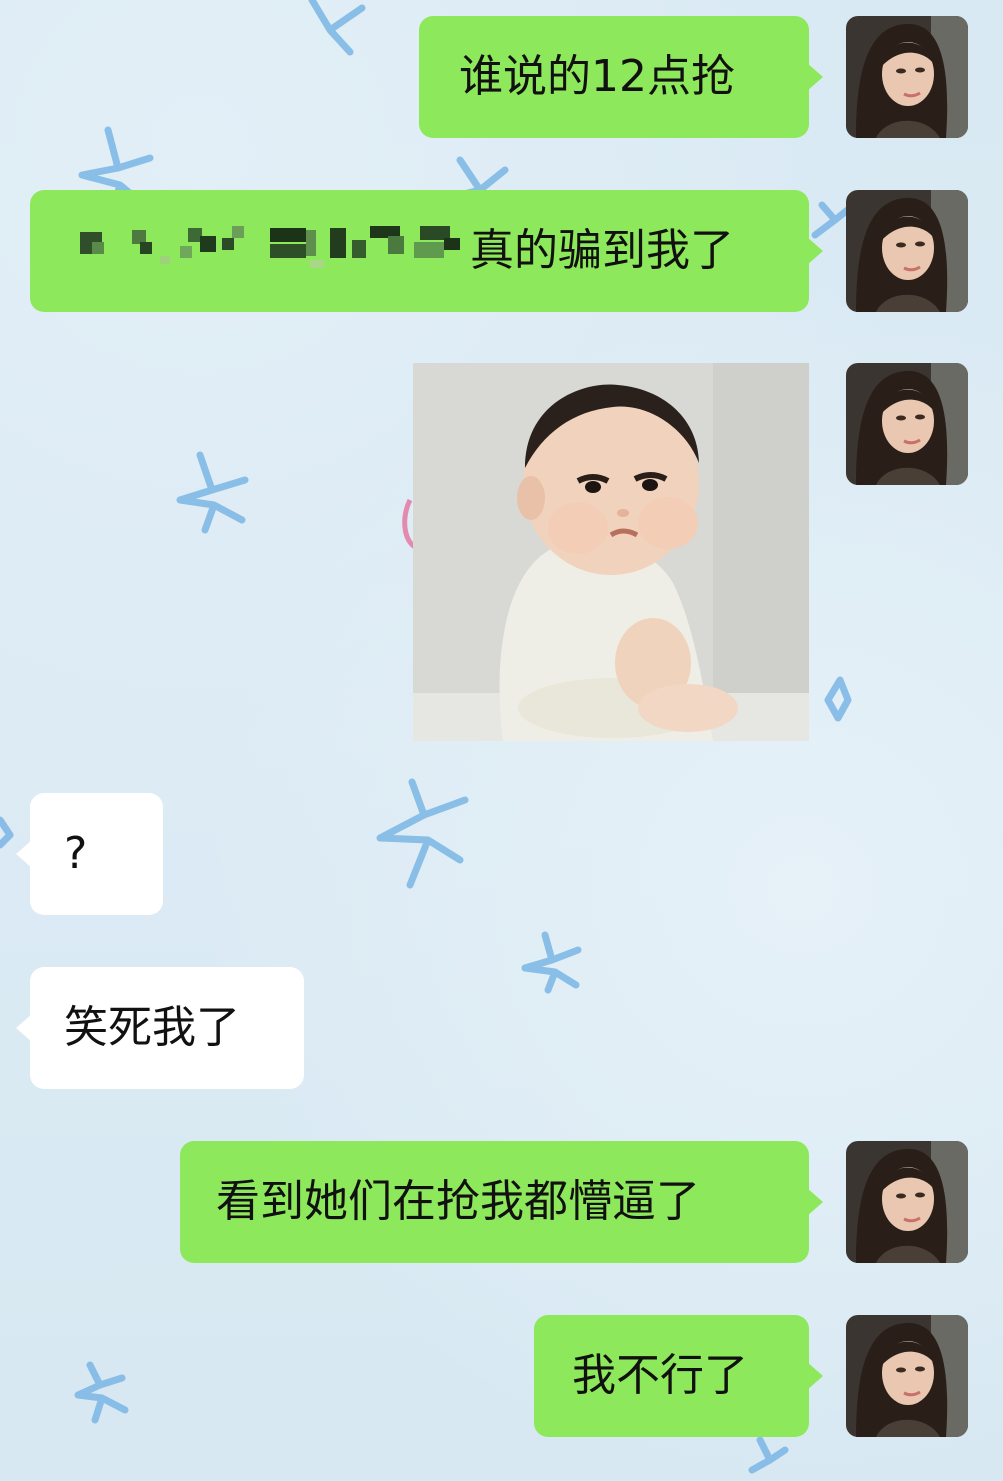 This screenshot has height=1481, width=1003. I want to click on message-text: 真的骗到我了, so click(602, 250).